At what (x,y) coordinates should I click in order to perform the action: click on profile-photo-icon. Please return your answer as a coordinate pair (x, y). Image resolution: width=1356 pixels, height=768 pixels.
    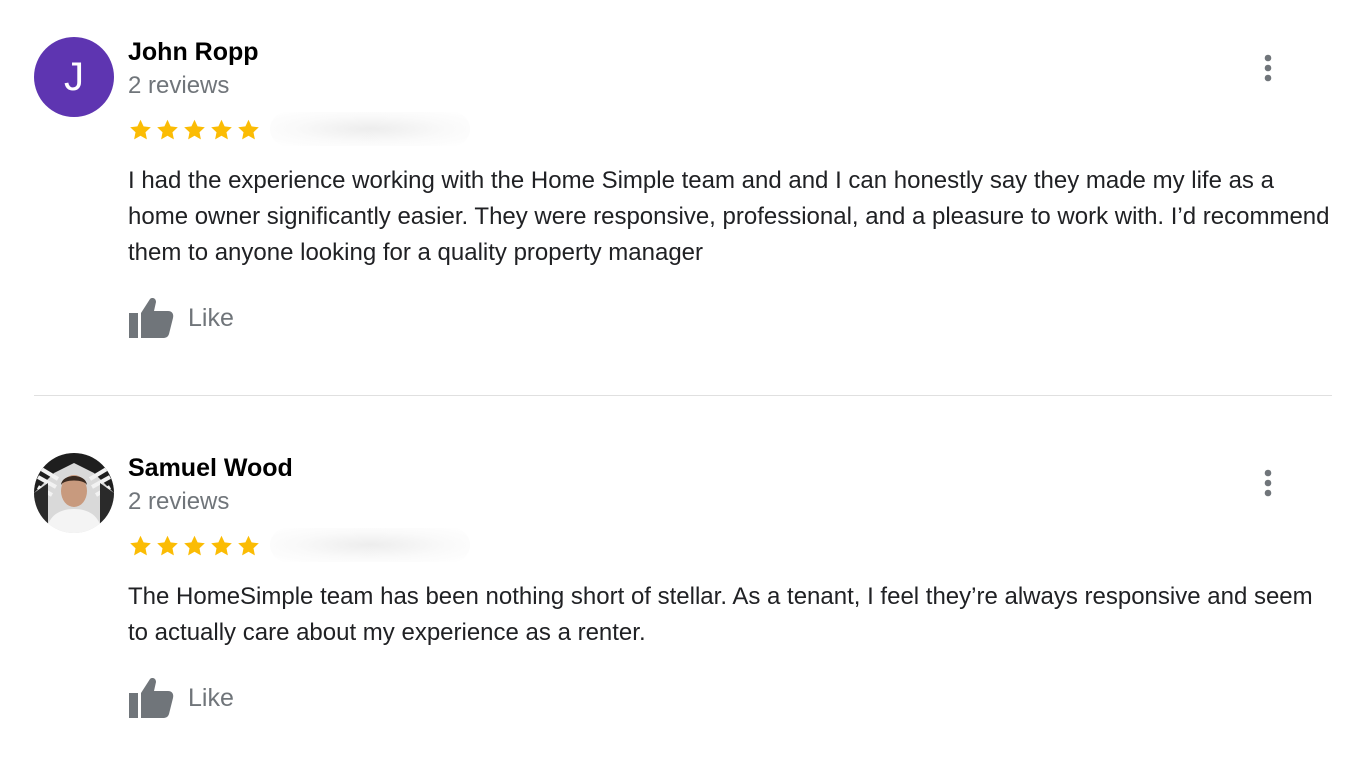
    Looking at the image, I should click on (74, 493).